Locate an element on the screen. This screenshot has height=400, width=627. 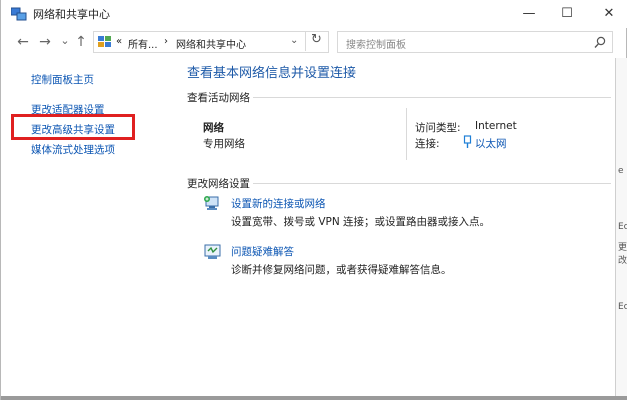
network-name: 网络 is located at coordinates (213, 128).